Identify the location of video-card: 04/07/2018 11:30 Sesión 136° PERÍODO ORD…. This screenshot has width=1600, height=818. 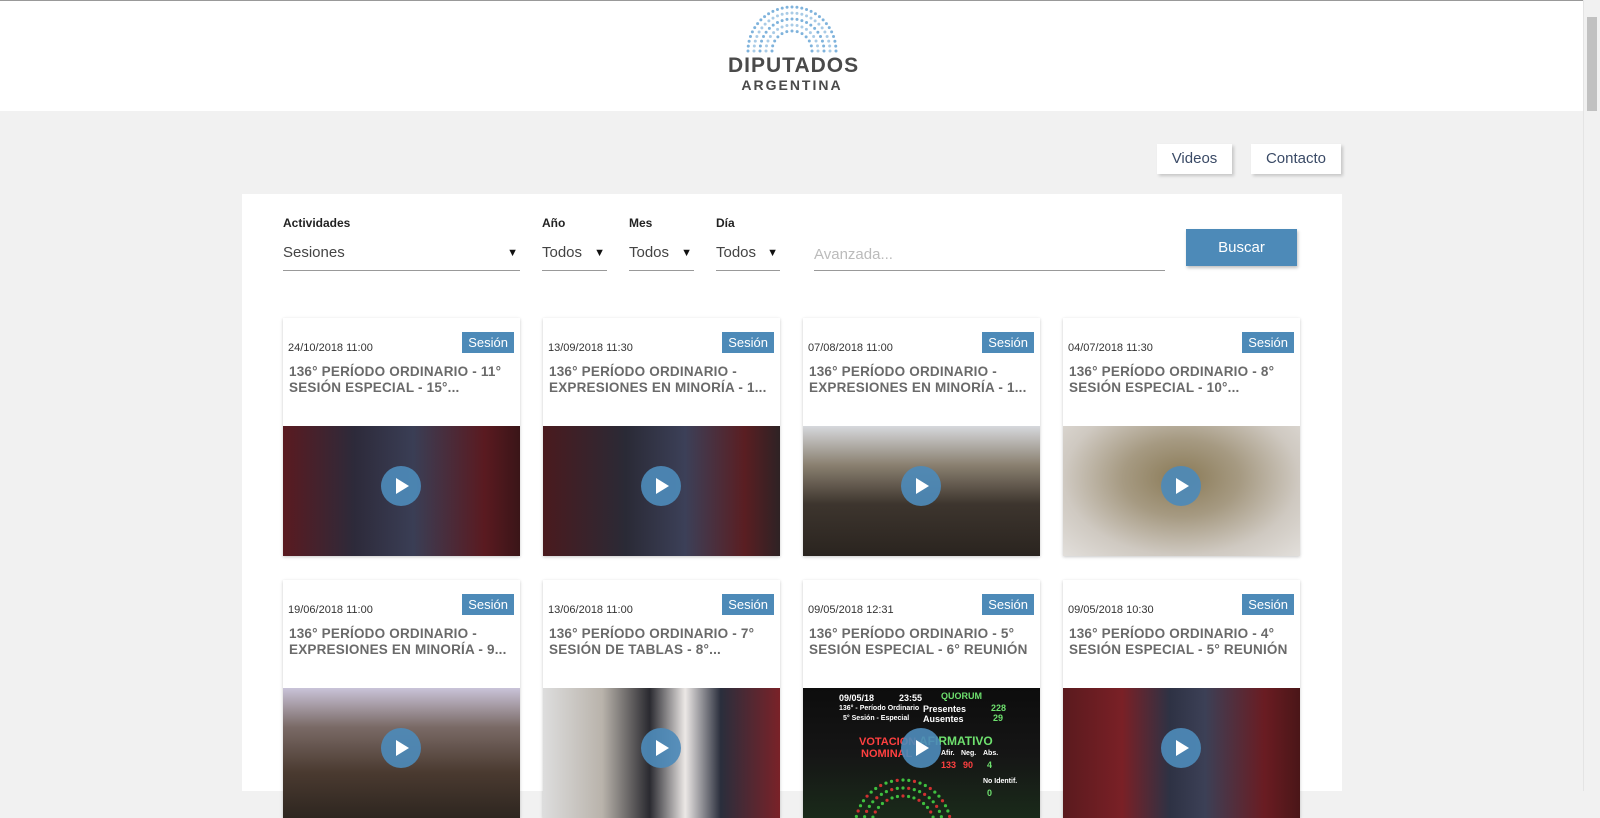
(1181, 437).